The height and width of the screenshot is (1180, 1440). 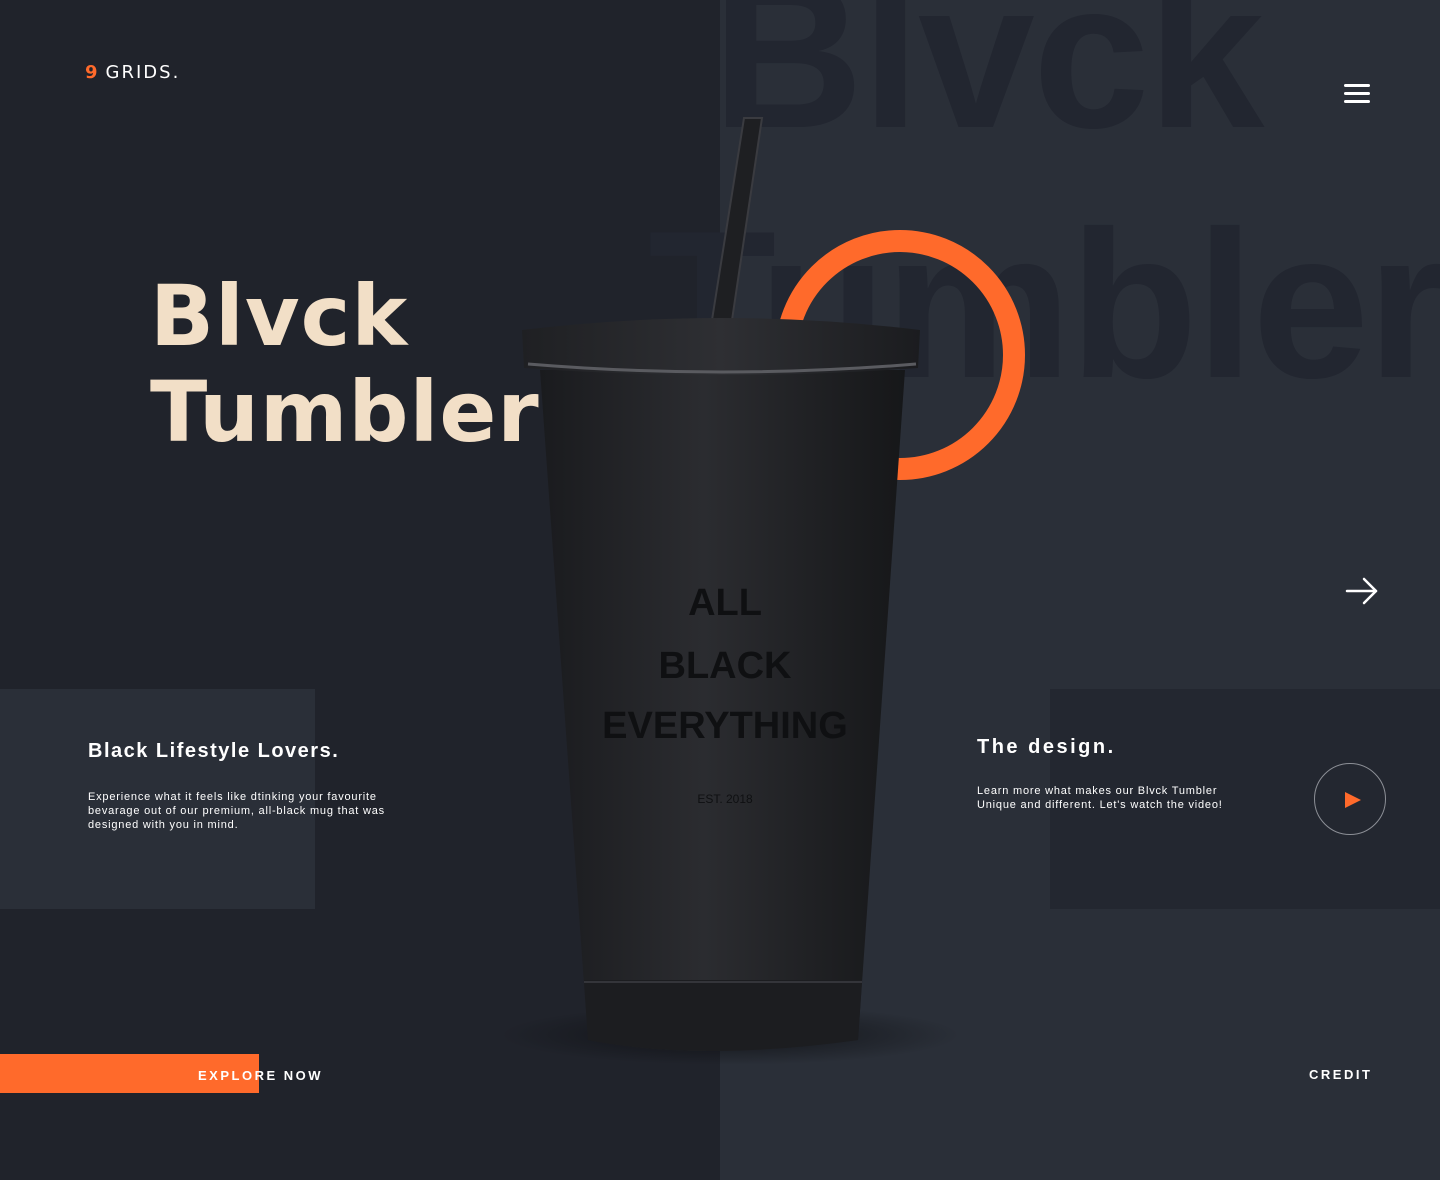 What do you see at coordinates (92, 72) in the screenshot?
I see `brand-logo-number: 9` at bounding box center [92, 72].